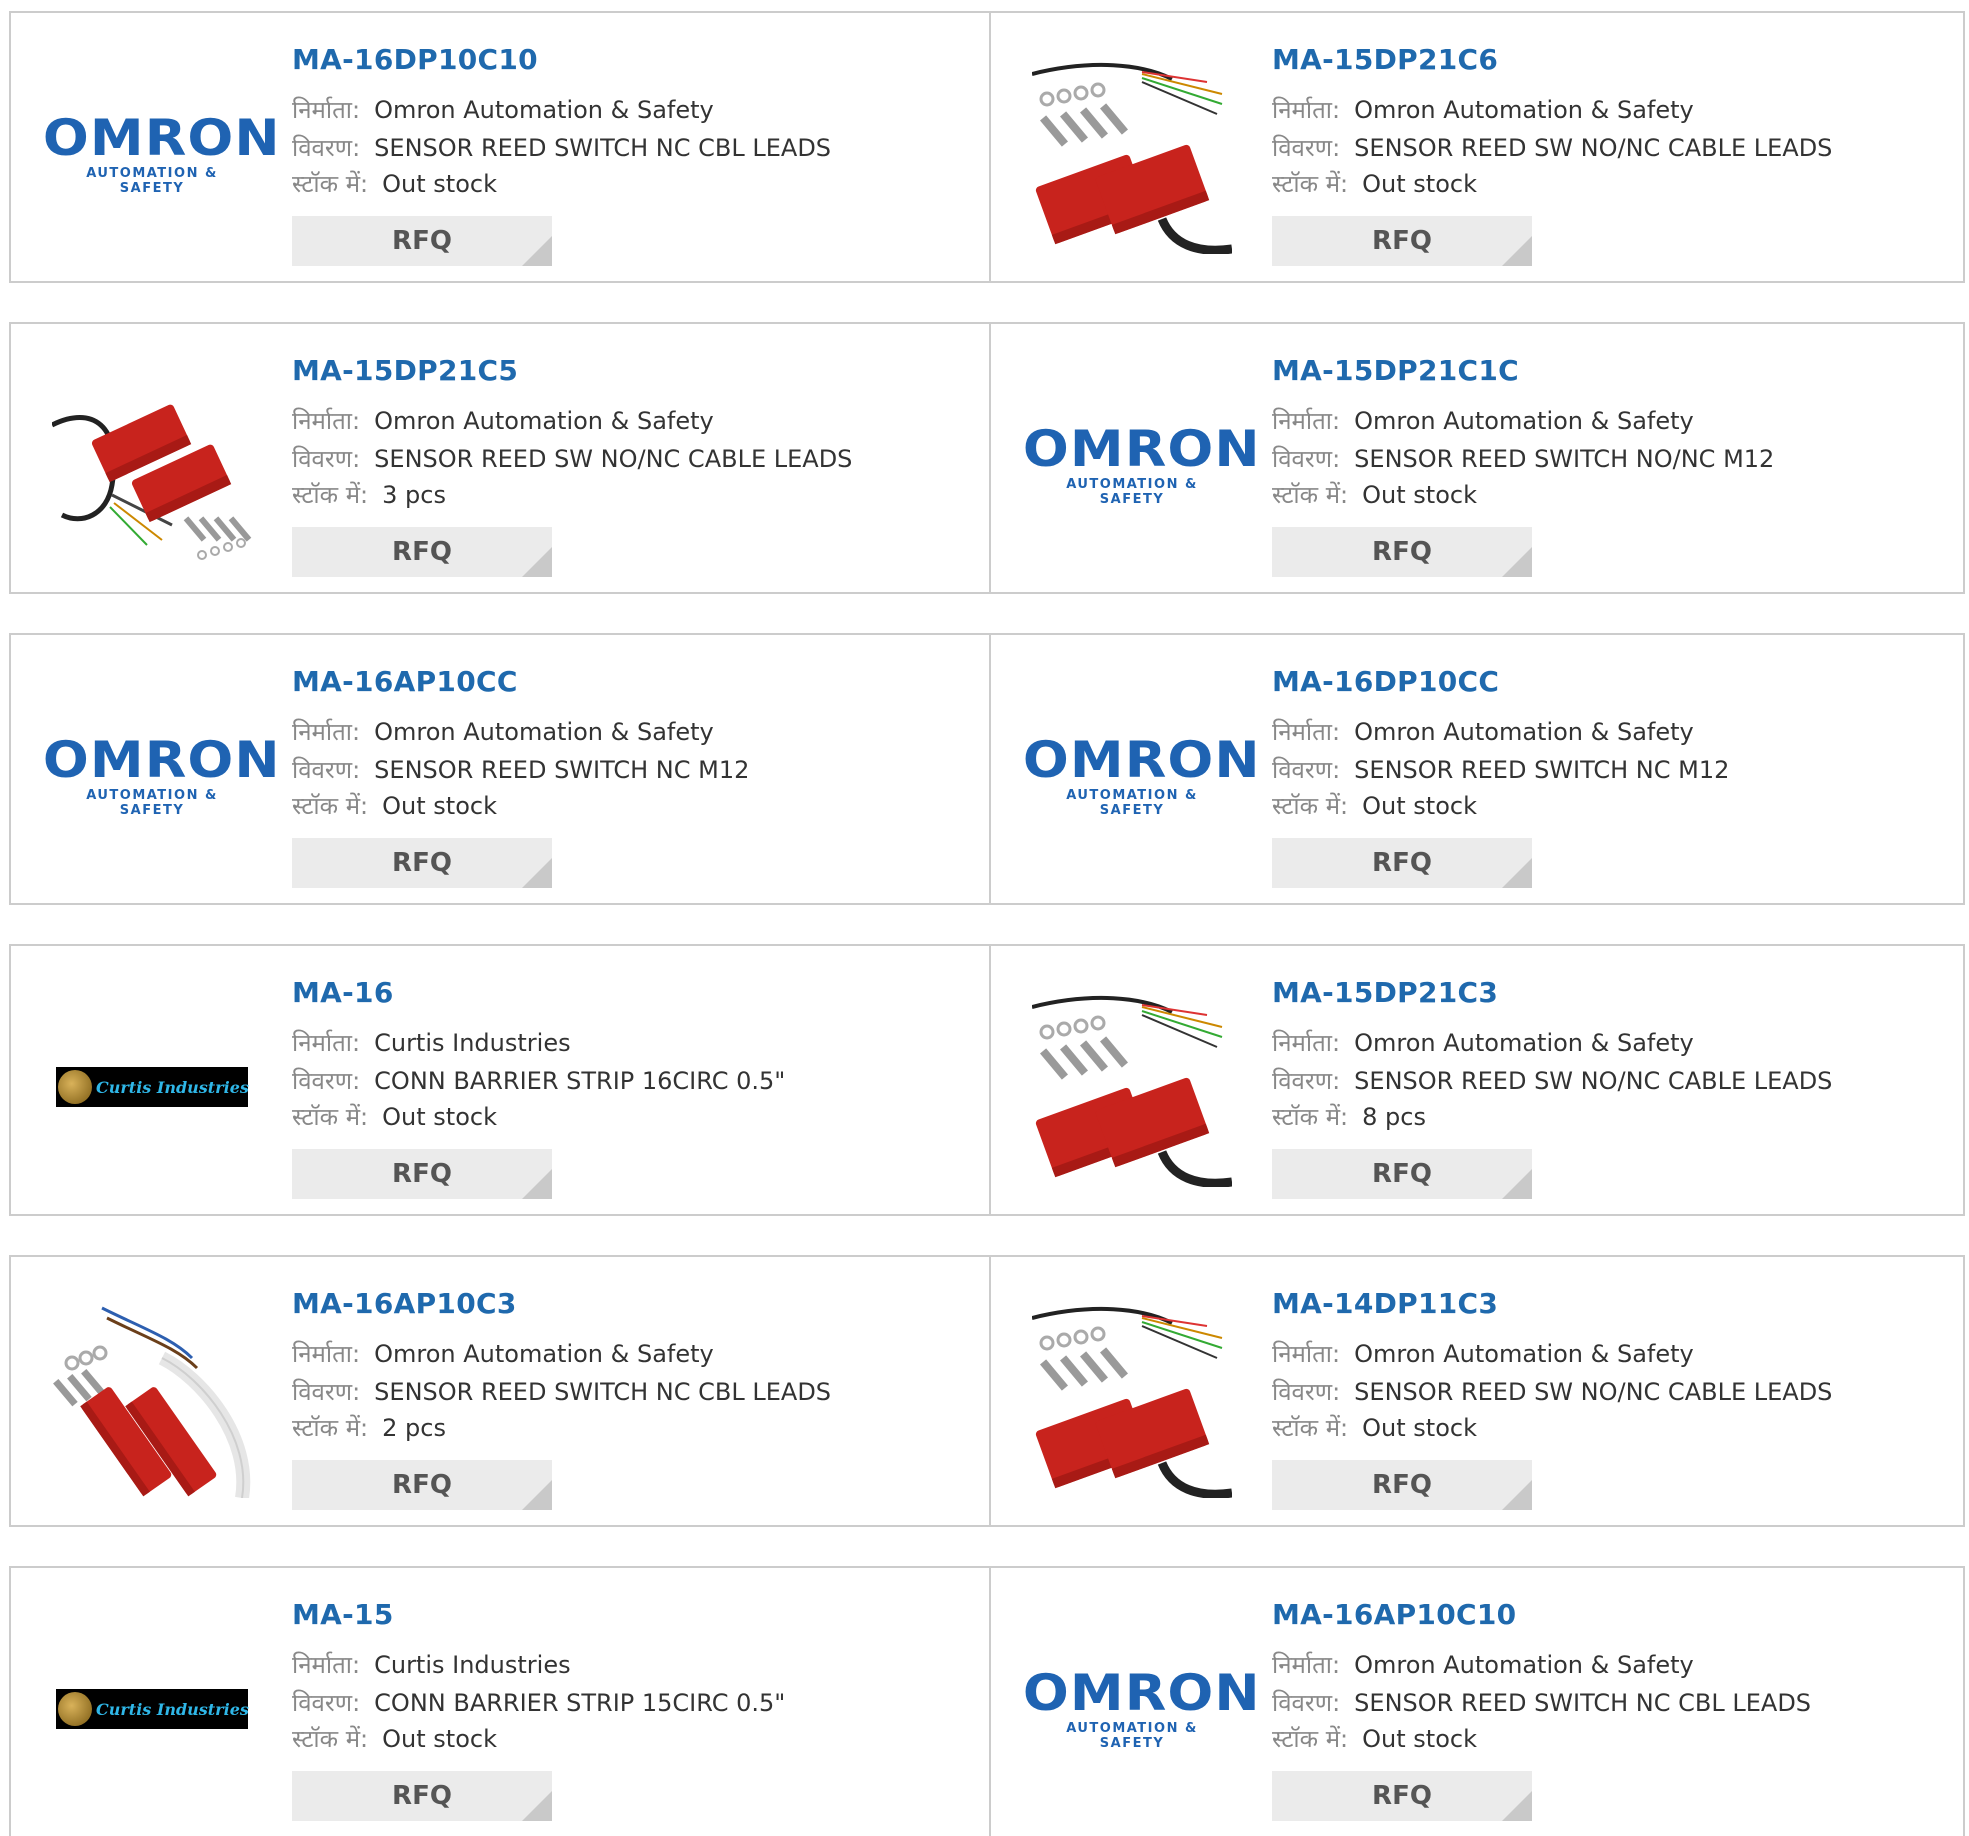 Image resolution: width=1969 pixels, height=1836 pixels. What do you see at coordinates (415, 59) in the screenshot?
I see `product-title-link: MA-16DP10C10` at bounding box center [415, 59].